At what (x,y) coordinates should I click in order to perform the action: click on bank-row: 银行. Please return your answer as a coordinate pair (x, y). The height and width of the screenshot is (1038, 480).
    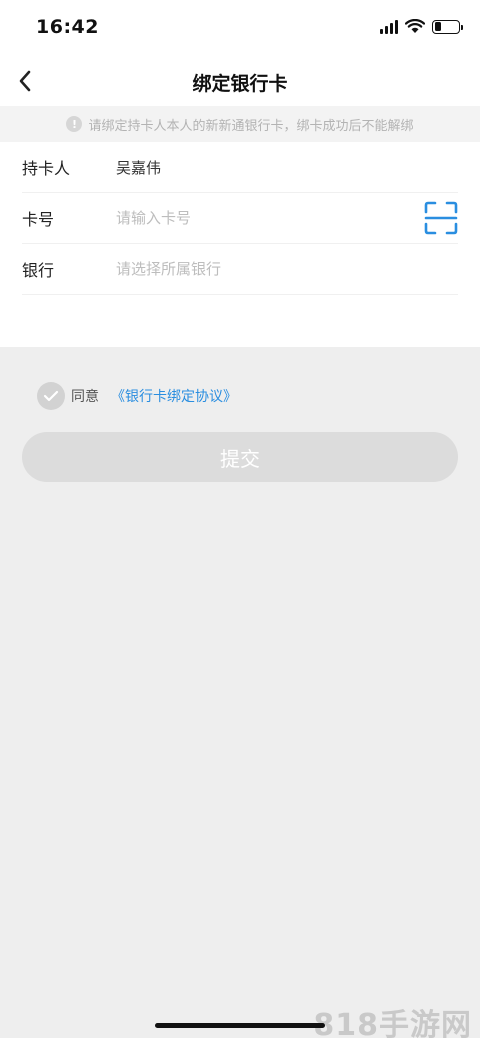
    Looking at the image, I should click on (240, 269).